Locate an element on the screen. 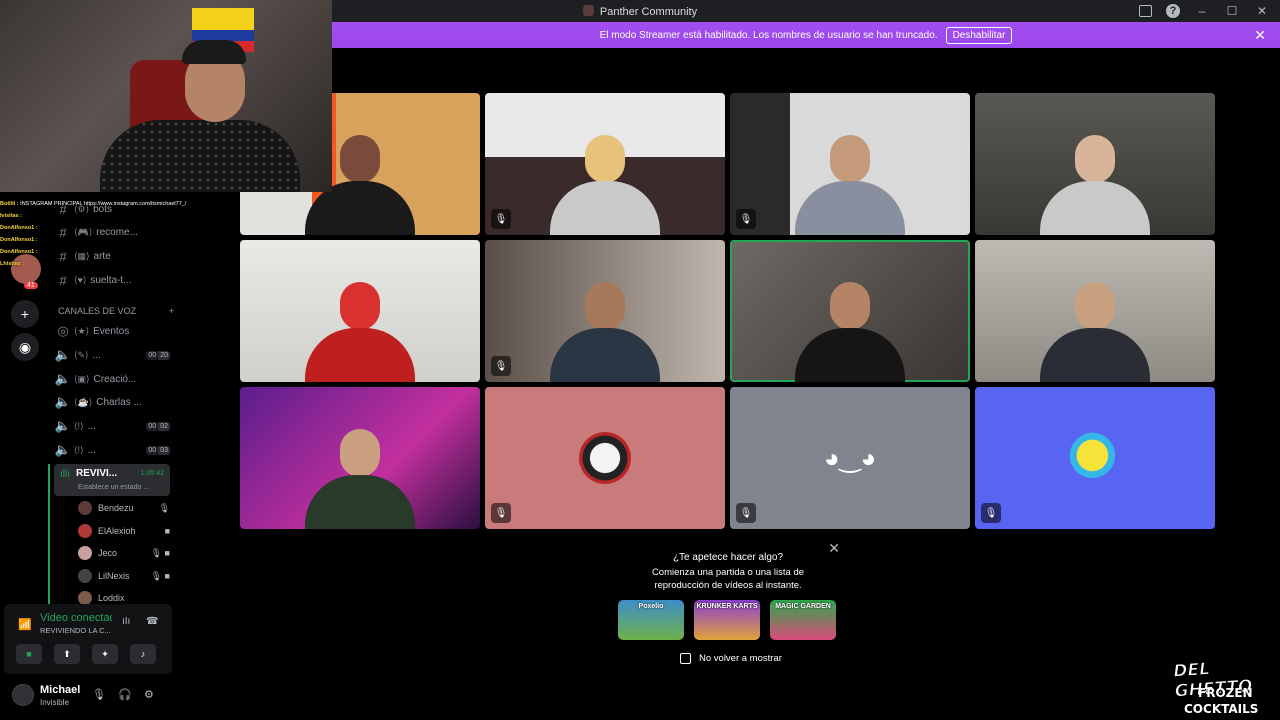 This screenshot has height=720, width=1280. user-count: 00 is located at coordinates (152, 450).